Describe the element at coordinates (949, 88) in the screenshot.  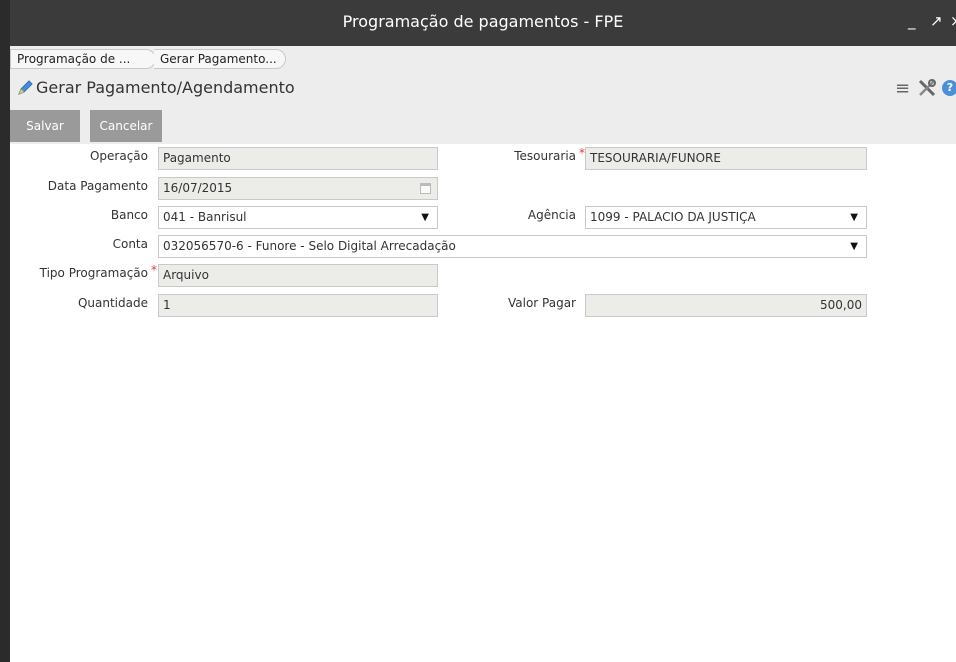
I see `help-icon: ?` at that location.